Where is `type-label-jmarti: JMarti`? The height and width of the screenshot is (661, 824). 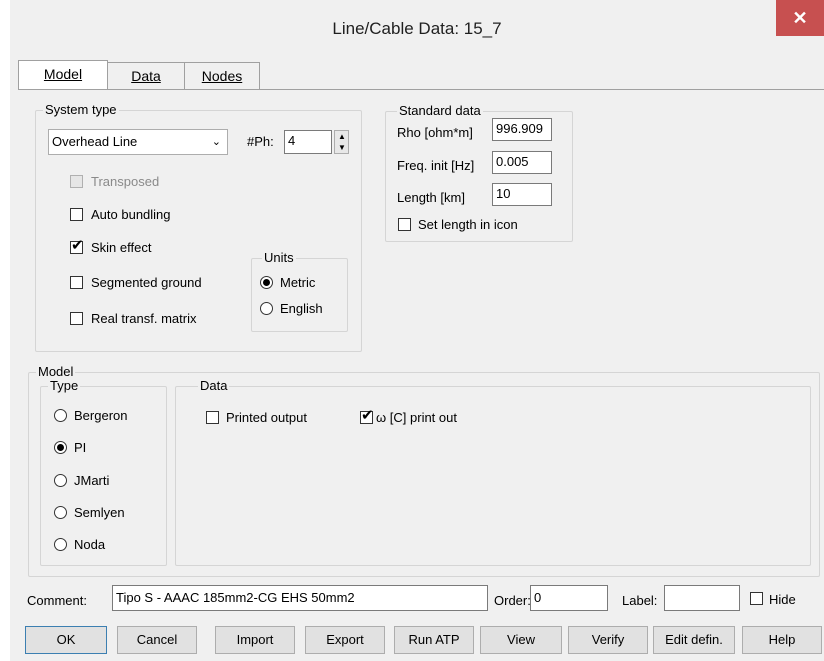 type-label-jmarti: JMarti is located at coordinates (92, 480).